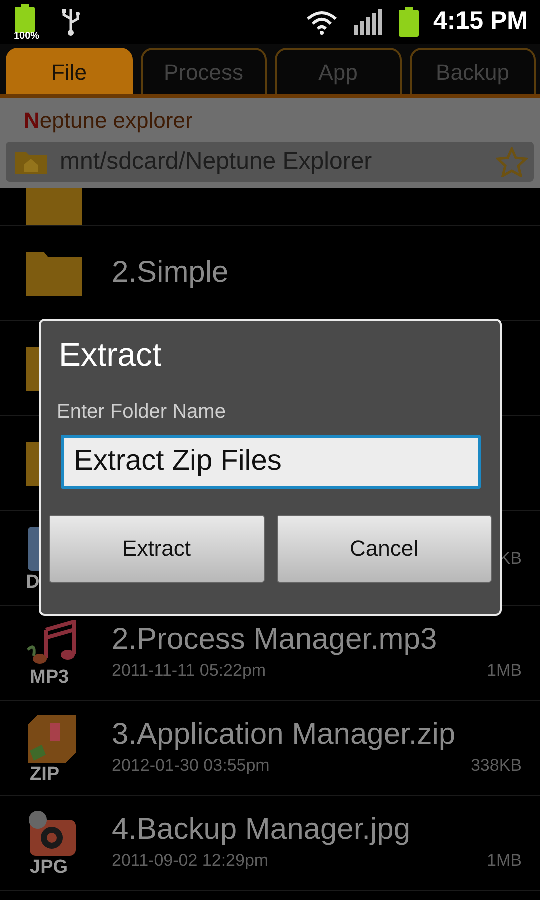 The height and width of the screenshot is (900, 540). I want to click on file-name: 2.Simple, so click(317, 273).